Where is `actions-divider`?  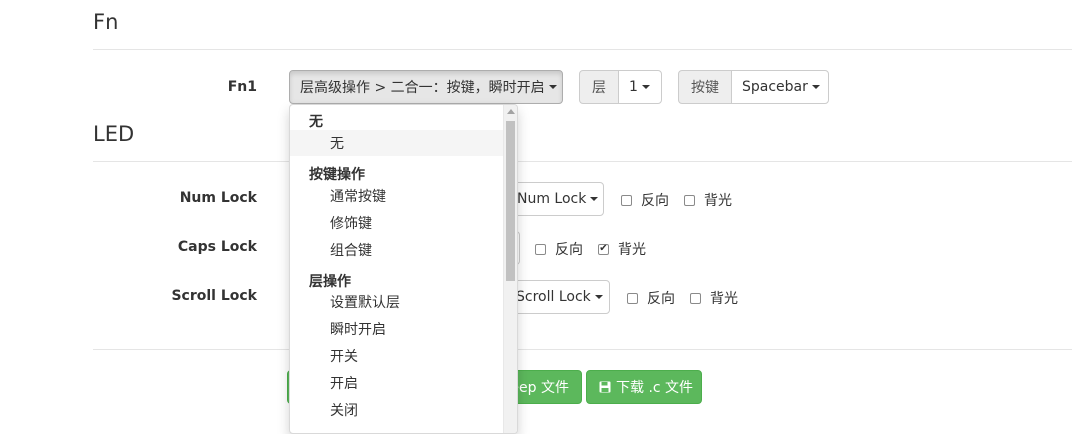 actions-divider is located at coordinates (582, 349).